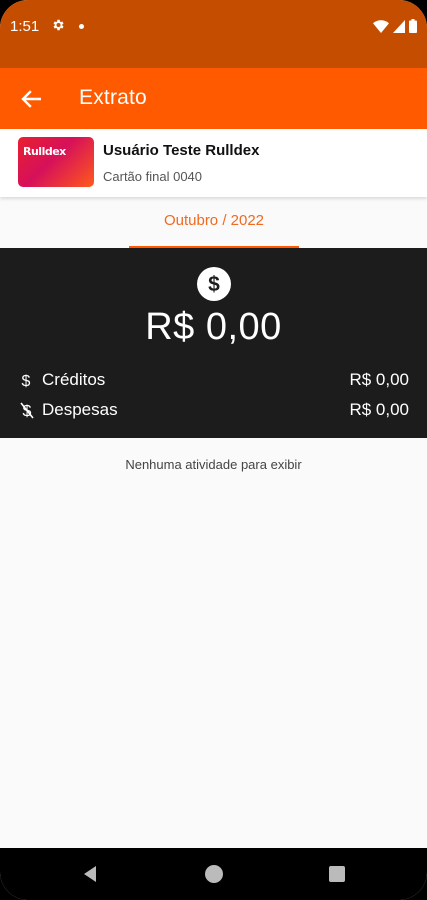 Image resolution: width=427 pixels, height=900 pixels. Describe the element at coordinates (56, 162) in the screenshot. I see `card-image: Rulldex` at that location.